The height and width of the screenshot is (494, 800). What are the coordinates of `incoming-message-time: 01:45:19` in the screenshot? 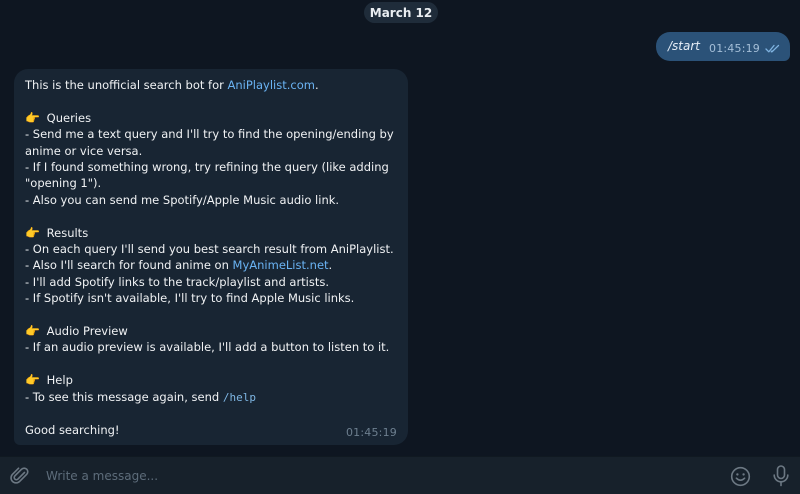 It's located at (371, 432).